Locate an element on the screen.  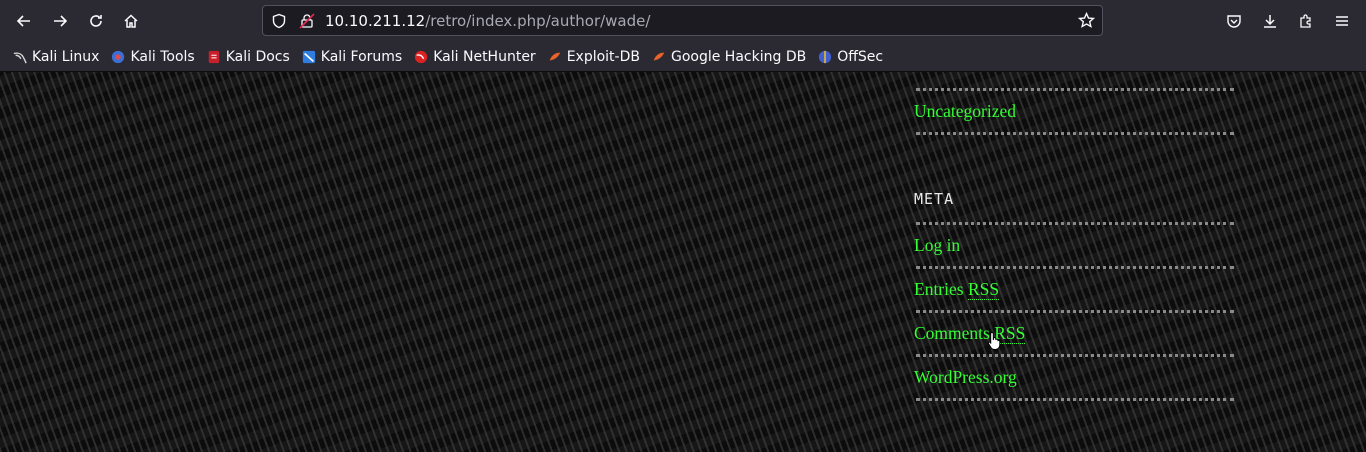
comments-rss-prefix: Comments is located at coordinates (954, 333).